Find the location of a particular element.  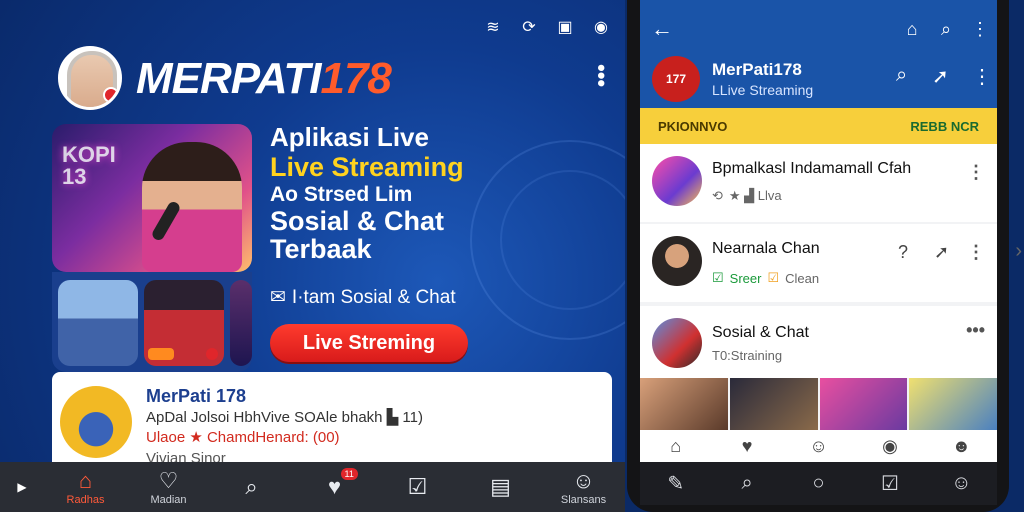

media-icon: ▣ is located at coordinates (565, 28).